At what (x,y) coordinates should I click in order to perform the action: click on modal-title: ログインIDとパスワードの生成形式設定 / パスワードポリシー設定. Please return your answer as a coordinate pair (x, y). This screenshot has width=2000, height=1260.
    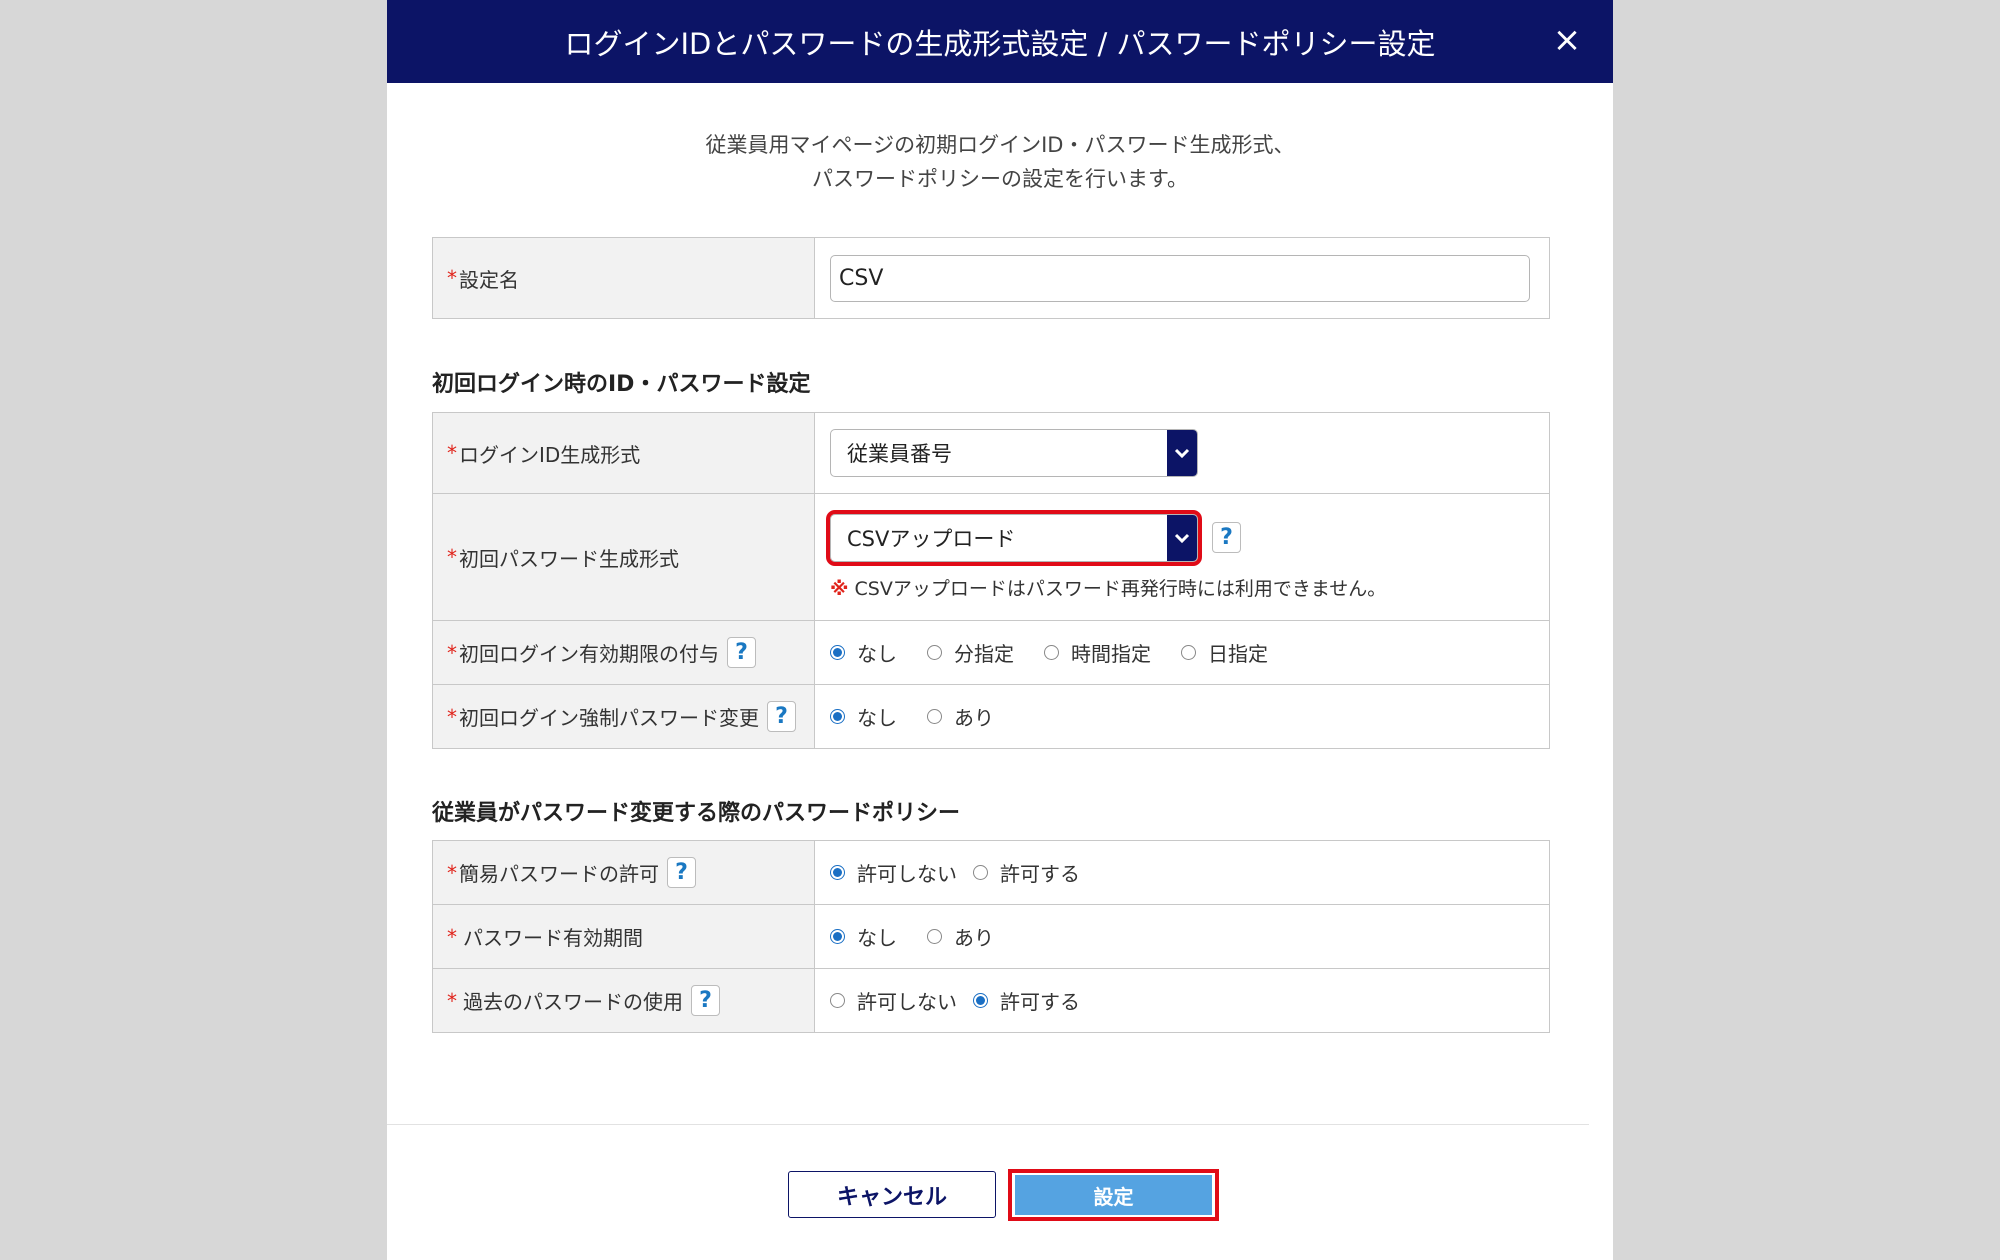
    Looking at the image, I should click on (1000, 43).